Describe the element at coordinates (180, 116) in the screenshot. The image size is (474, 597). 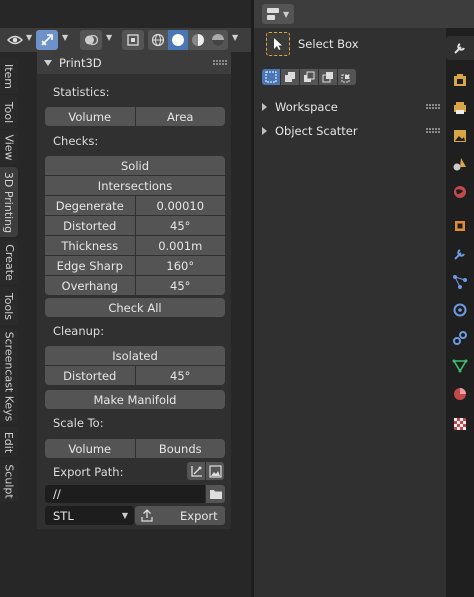
I see `area-button: Area` at that location.